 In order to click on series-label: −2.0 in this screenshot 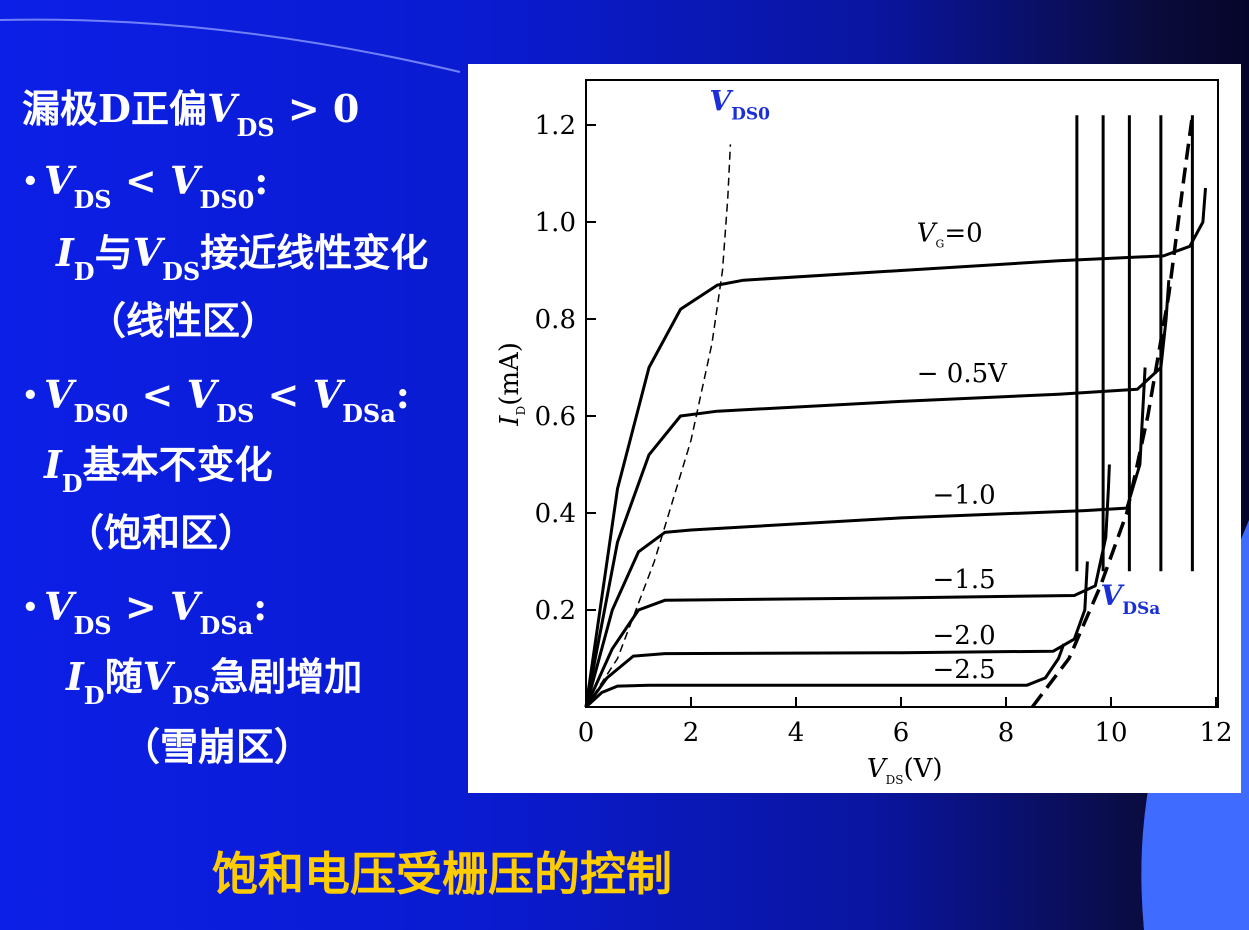, I will do `click(964, 636)`.